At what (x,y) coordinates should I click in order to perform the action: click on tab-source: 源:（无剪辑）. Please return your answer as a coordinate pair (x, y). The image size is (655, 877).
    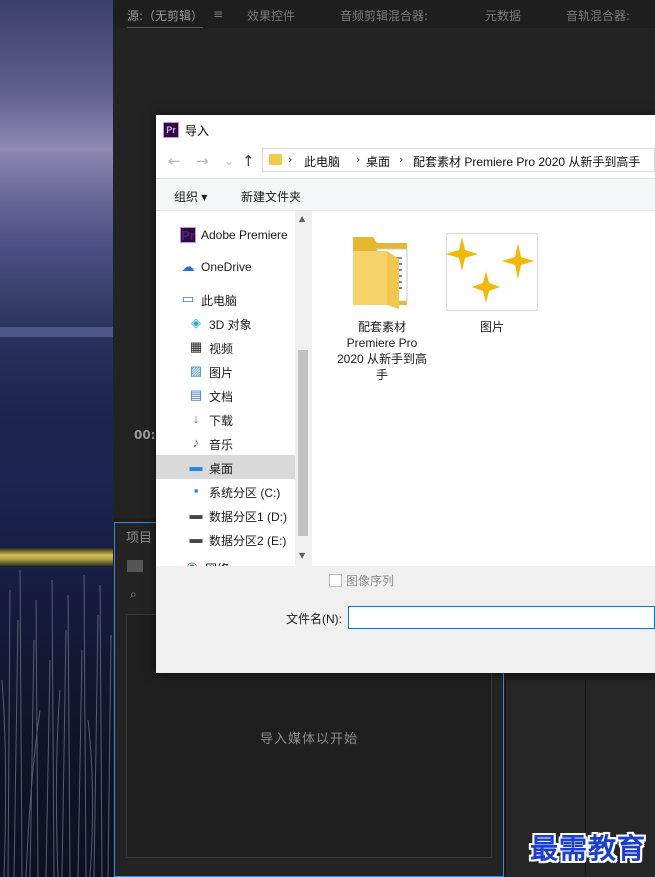
    Looking at the image, I should click on (165, 18).